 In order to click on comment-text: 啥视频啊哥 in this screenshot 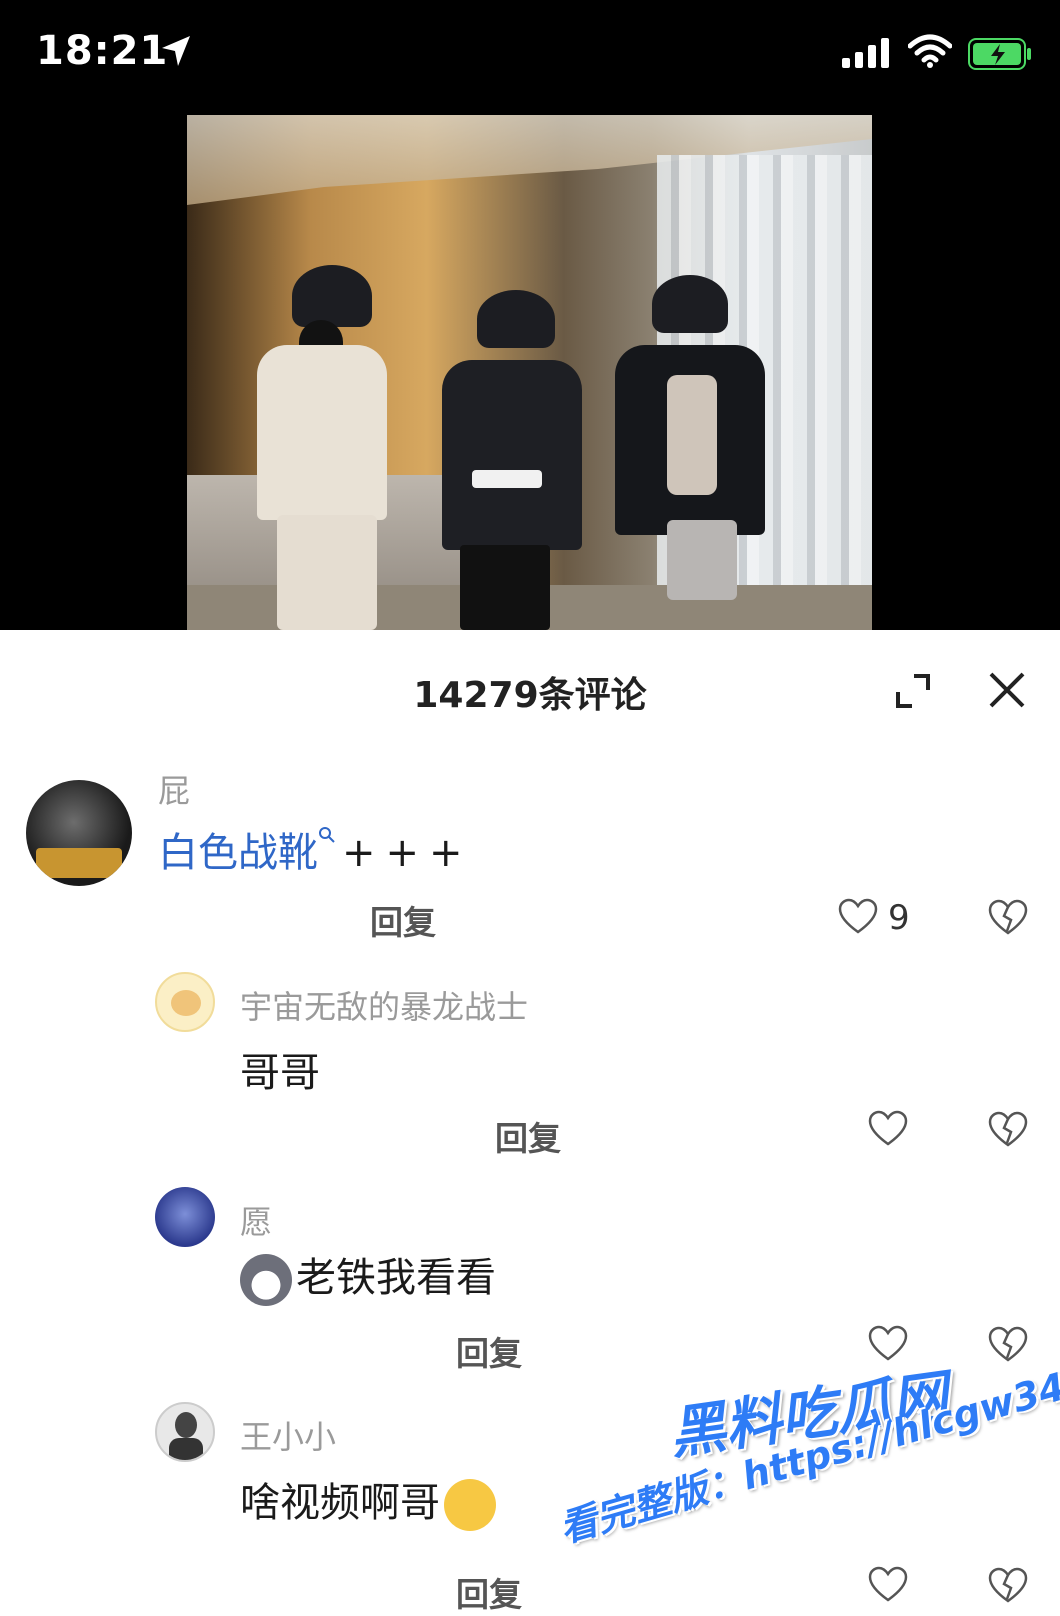, I will do `click(370, 1500)`.